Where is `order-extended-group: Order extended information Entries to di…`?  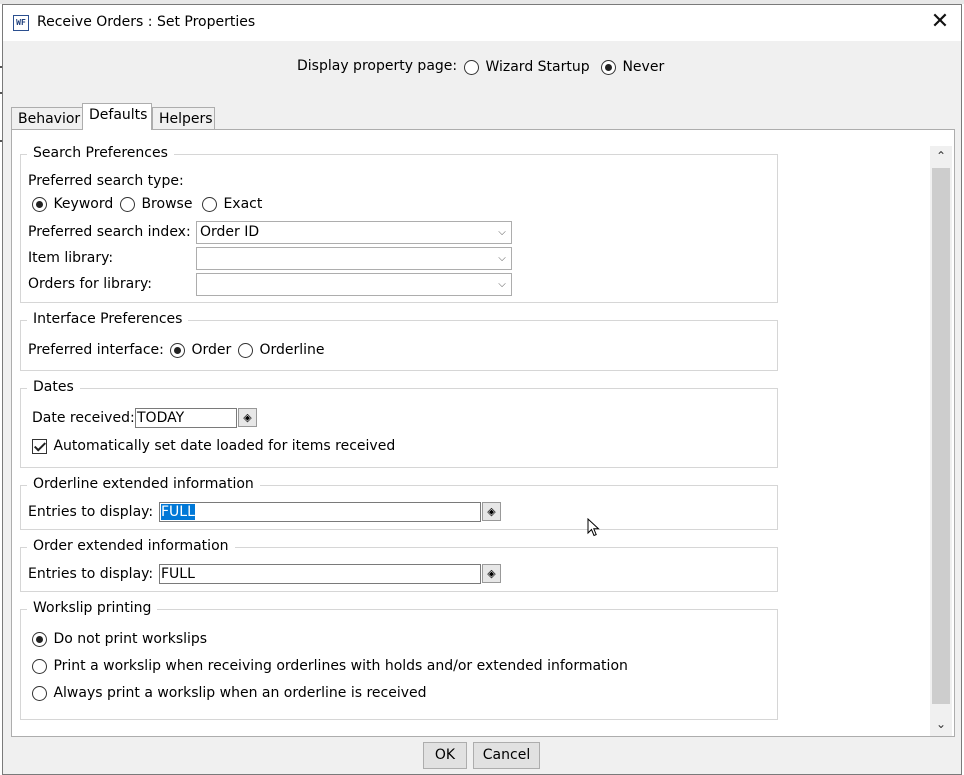 order-extended-group: Order extended information Entries to di… is located at coordinates (399, 565).